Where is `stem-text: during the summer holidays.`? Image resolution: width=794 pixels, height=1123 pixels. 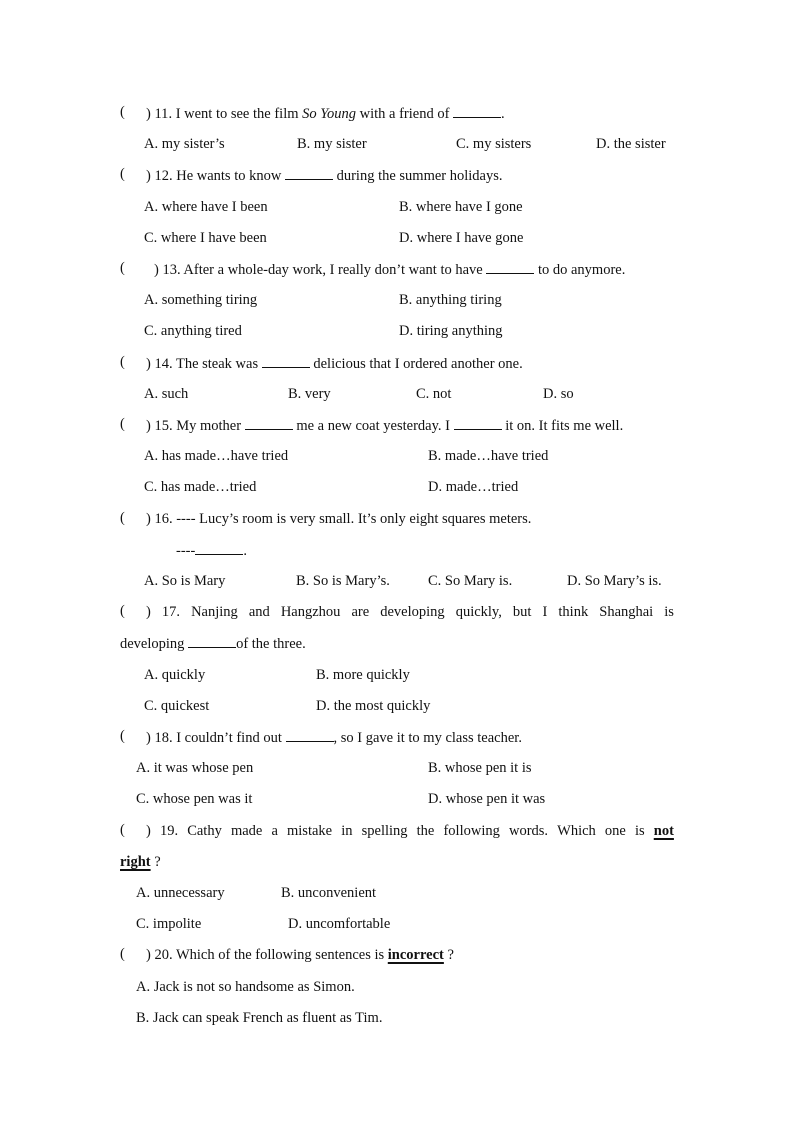 stem-text: during the summer holidays. is located at coordinates (417, 176).